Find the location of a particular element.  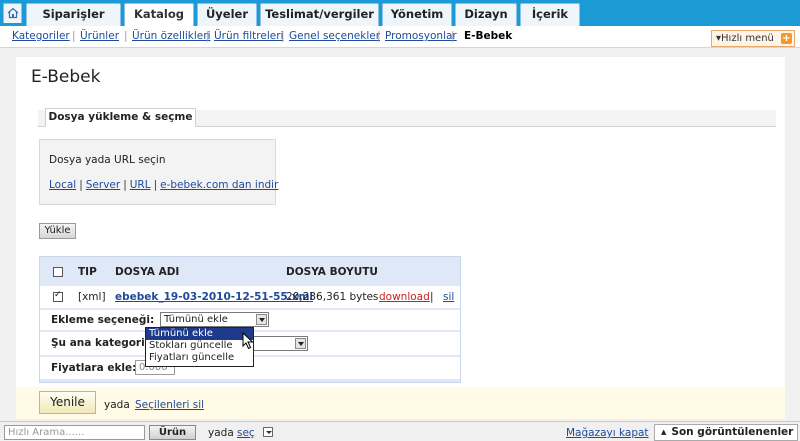

refresh-button: Yenile is located at coordinates (67, 402).